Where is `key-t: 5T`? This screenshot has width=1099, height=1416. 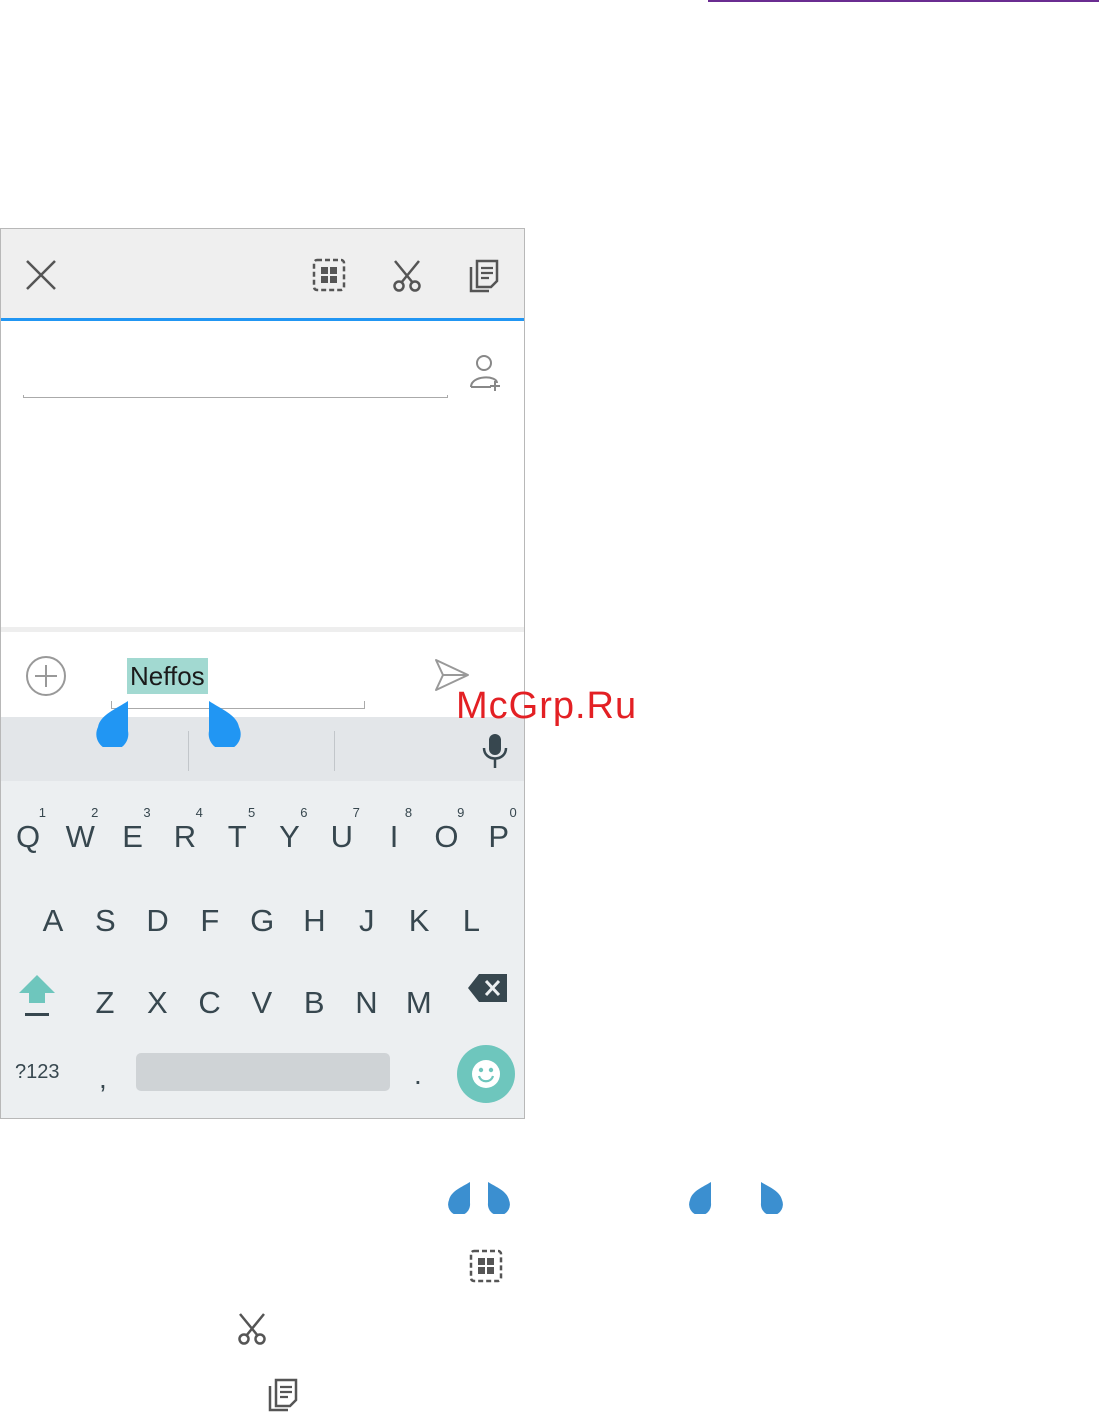 key-t: 5T is located at coordinates (237, 832).